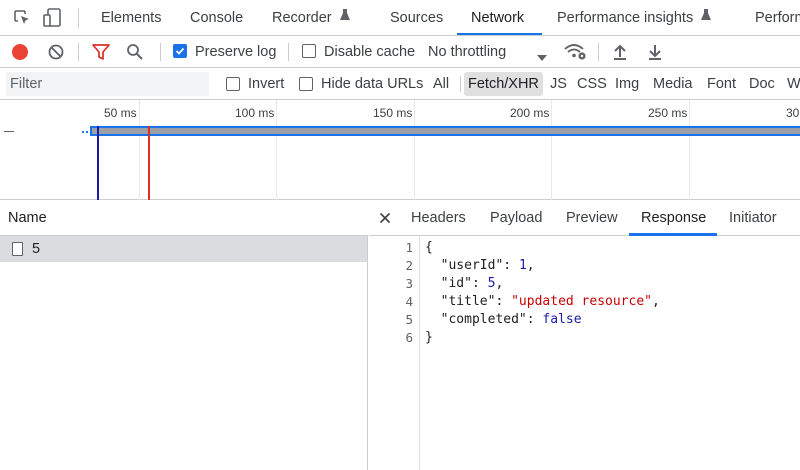 The height and width of the screenshot is (470, 800). What do you see at coordinates (562, 319) in the screenshot?
I see `json-value: false` at bounding box center [562, 319].